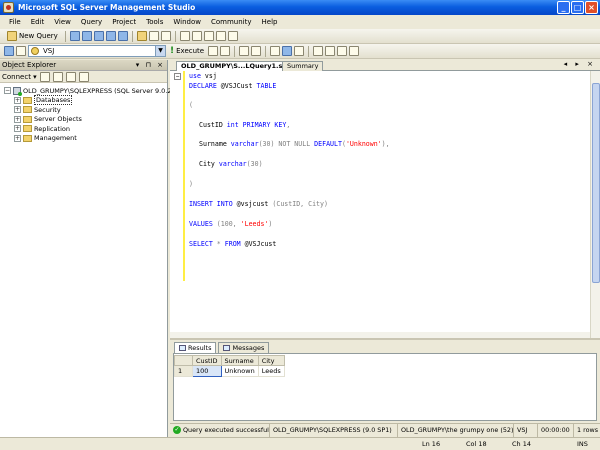 The height and width of the screenshot is (450, 600). What do you see at coordinates (165, 36) in the screenshot?
I see `save-all-icon` at bounding box center [165, 36].